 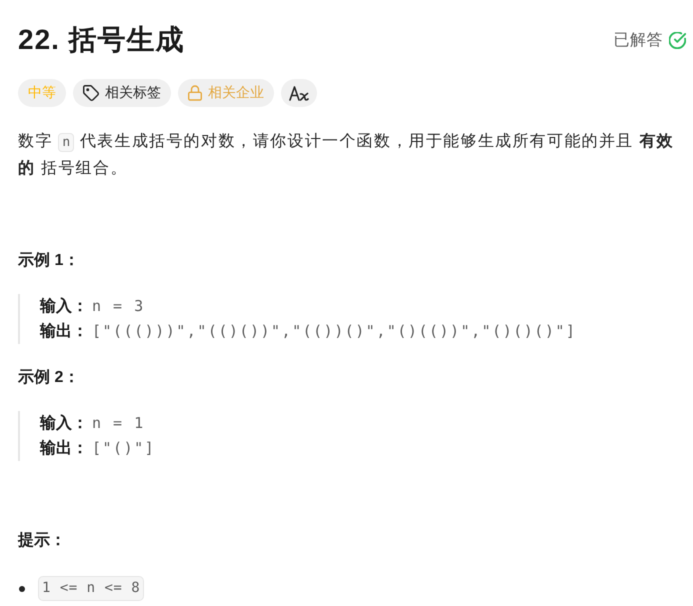 What do you see at coordinates (93, 423) in the screenshot?
I see `example-line: 输入： n = 1` at bounding box center [93, 423].